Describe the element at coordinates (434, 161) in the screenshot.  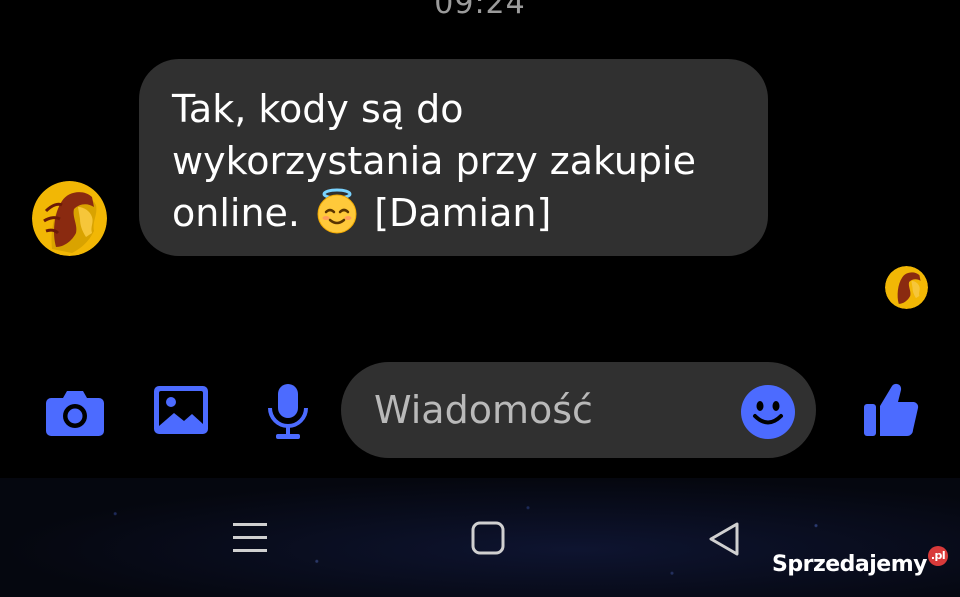
I see `message-line-2: wykorzystania przy zakupie` at that location.